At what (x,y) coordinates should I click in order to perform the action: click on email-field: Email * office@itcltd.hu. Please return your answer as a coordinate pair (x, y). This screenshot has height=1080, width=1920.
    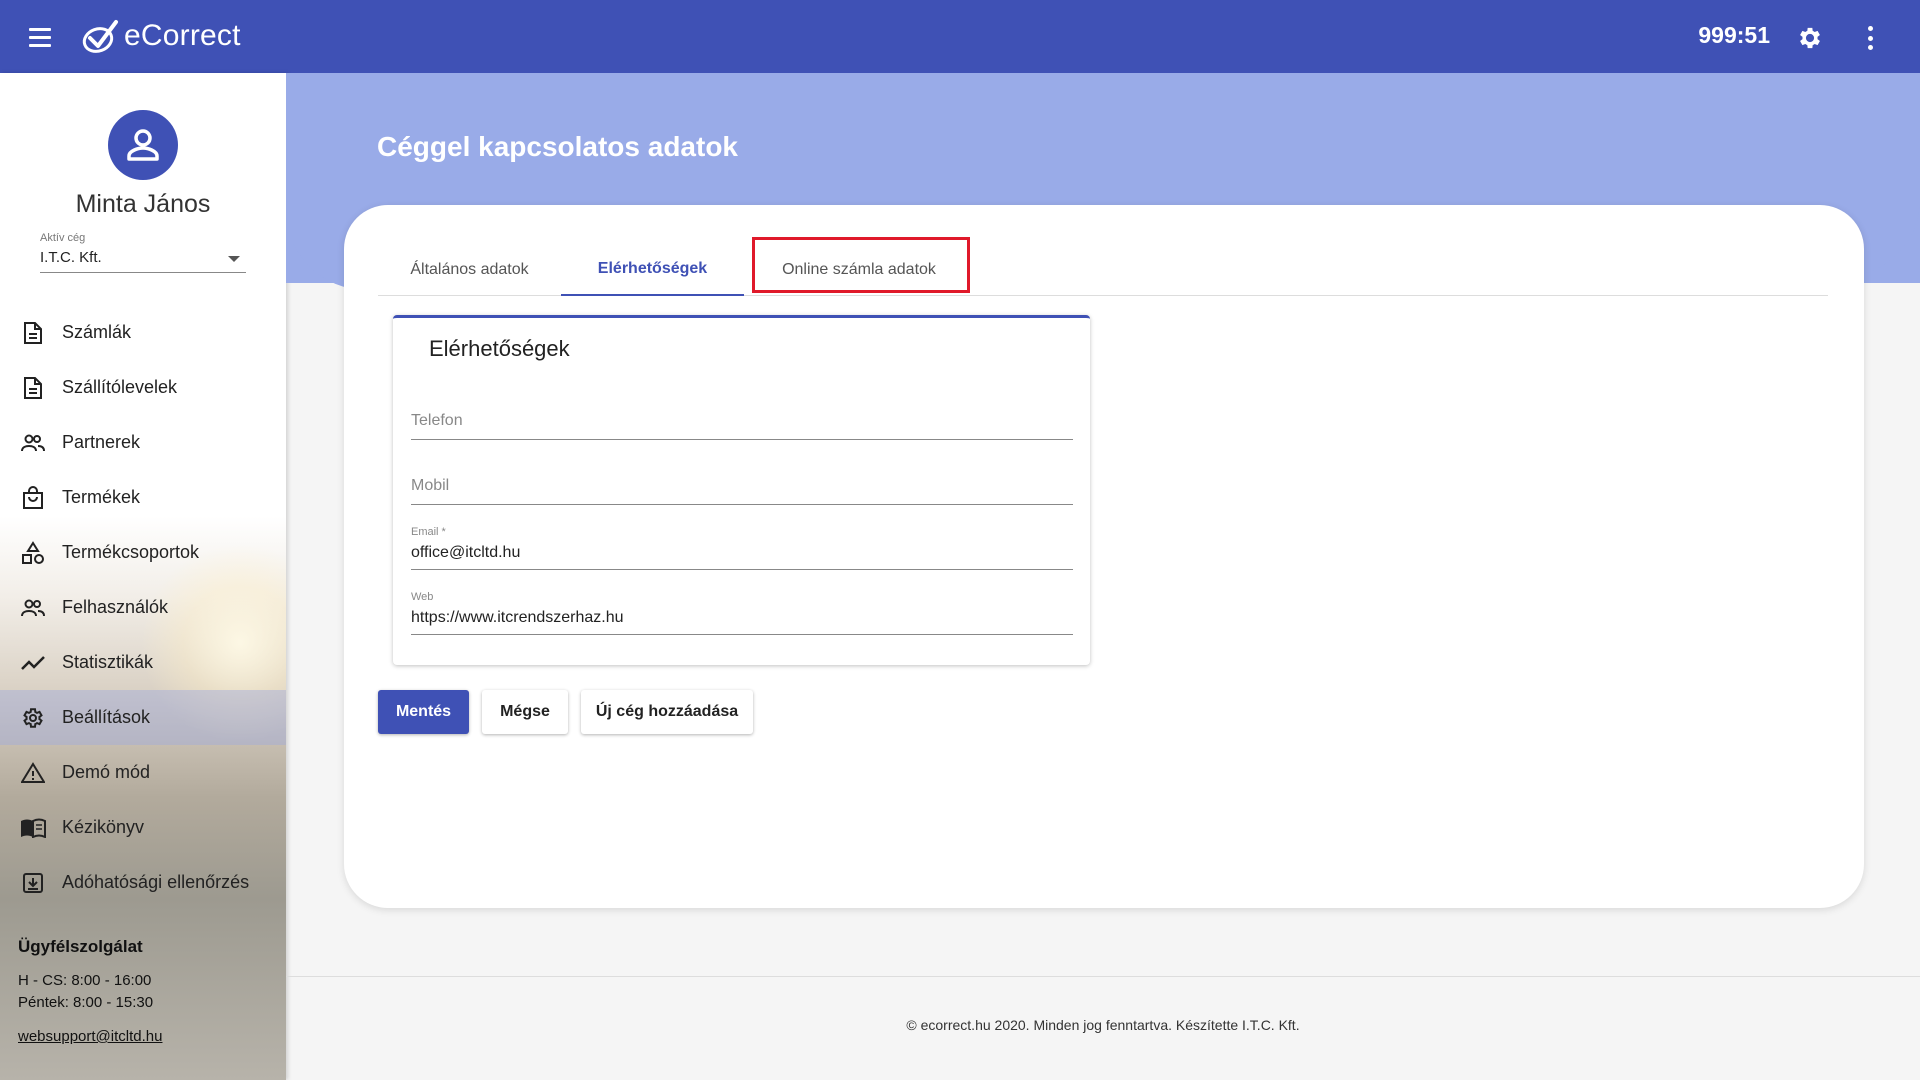
    Looking at the image, I should click on (742, 547).